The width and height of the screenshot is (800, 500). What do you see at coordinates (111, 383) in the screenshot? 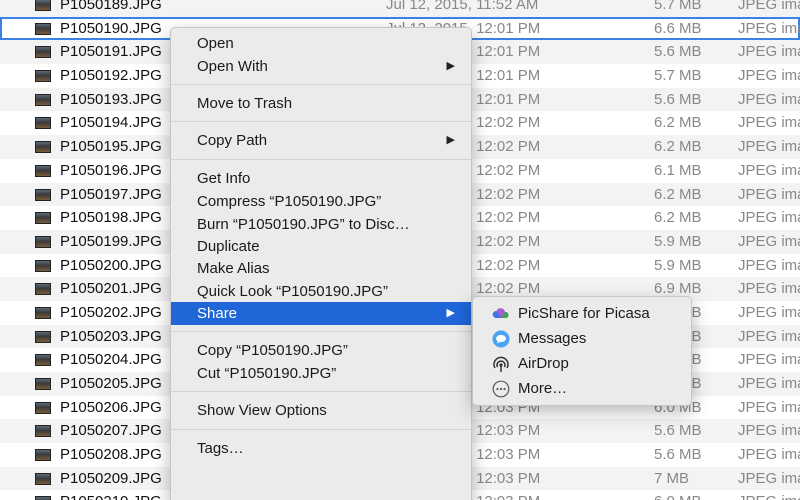
I see `file-name: P1050205.JPG` at bounding box center [111, 383].